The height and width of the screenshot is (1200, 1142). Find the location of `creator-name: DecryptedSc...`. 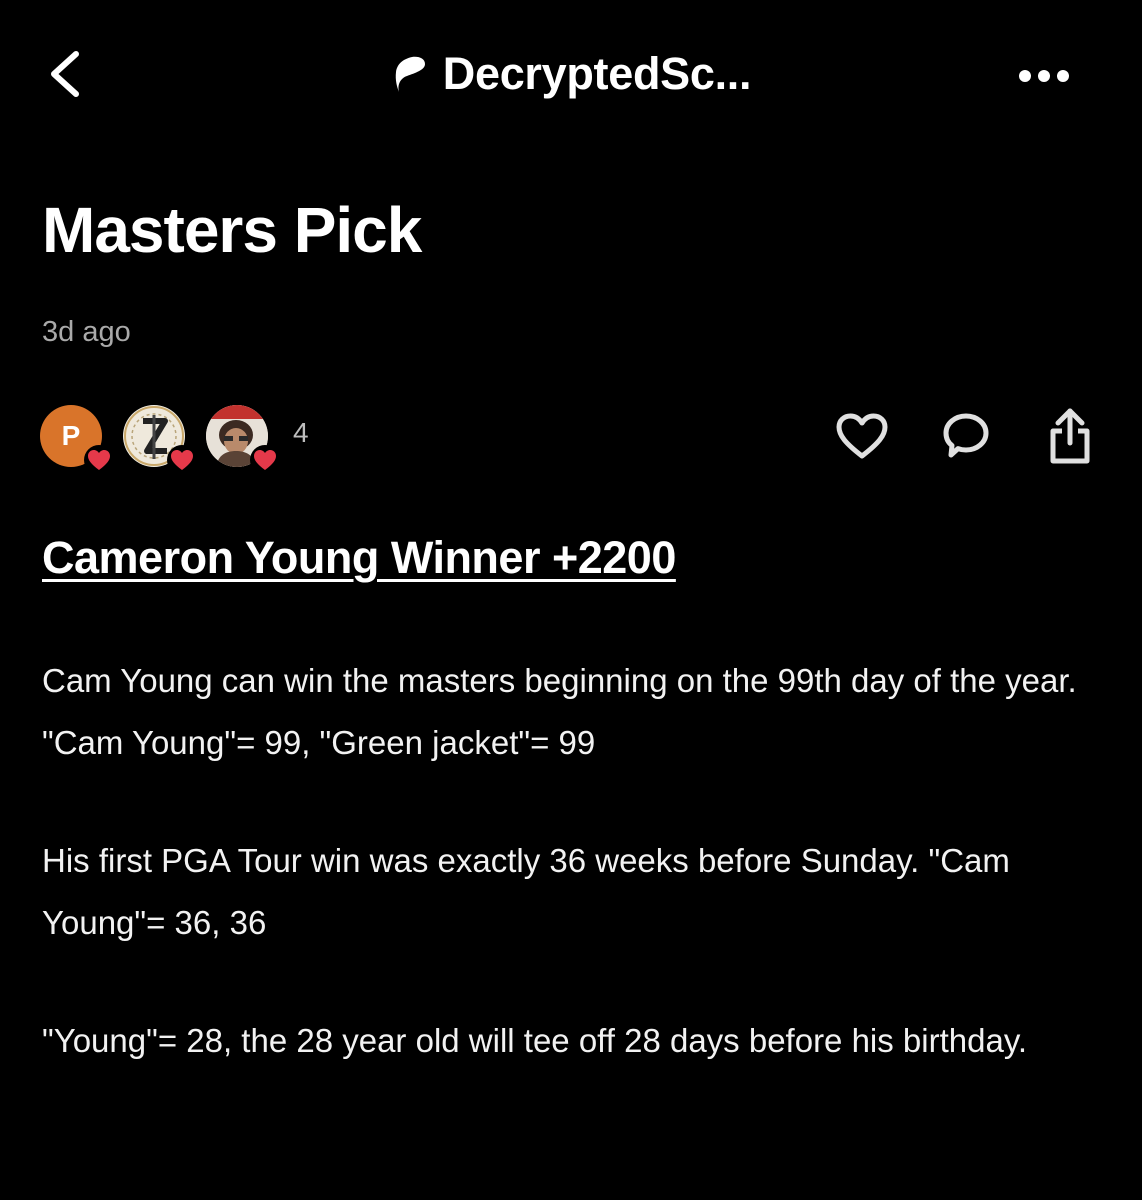

creator-name: DecryptedSc... is located at coordinates (597, 73).